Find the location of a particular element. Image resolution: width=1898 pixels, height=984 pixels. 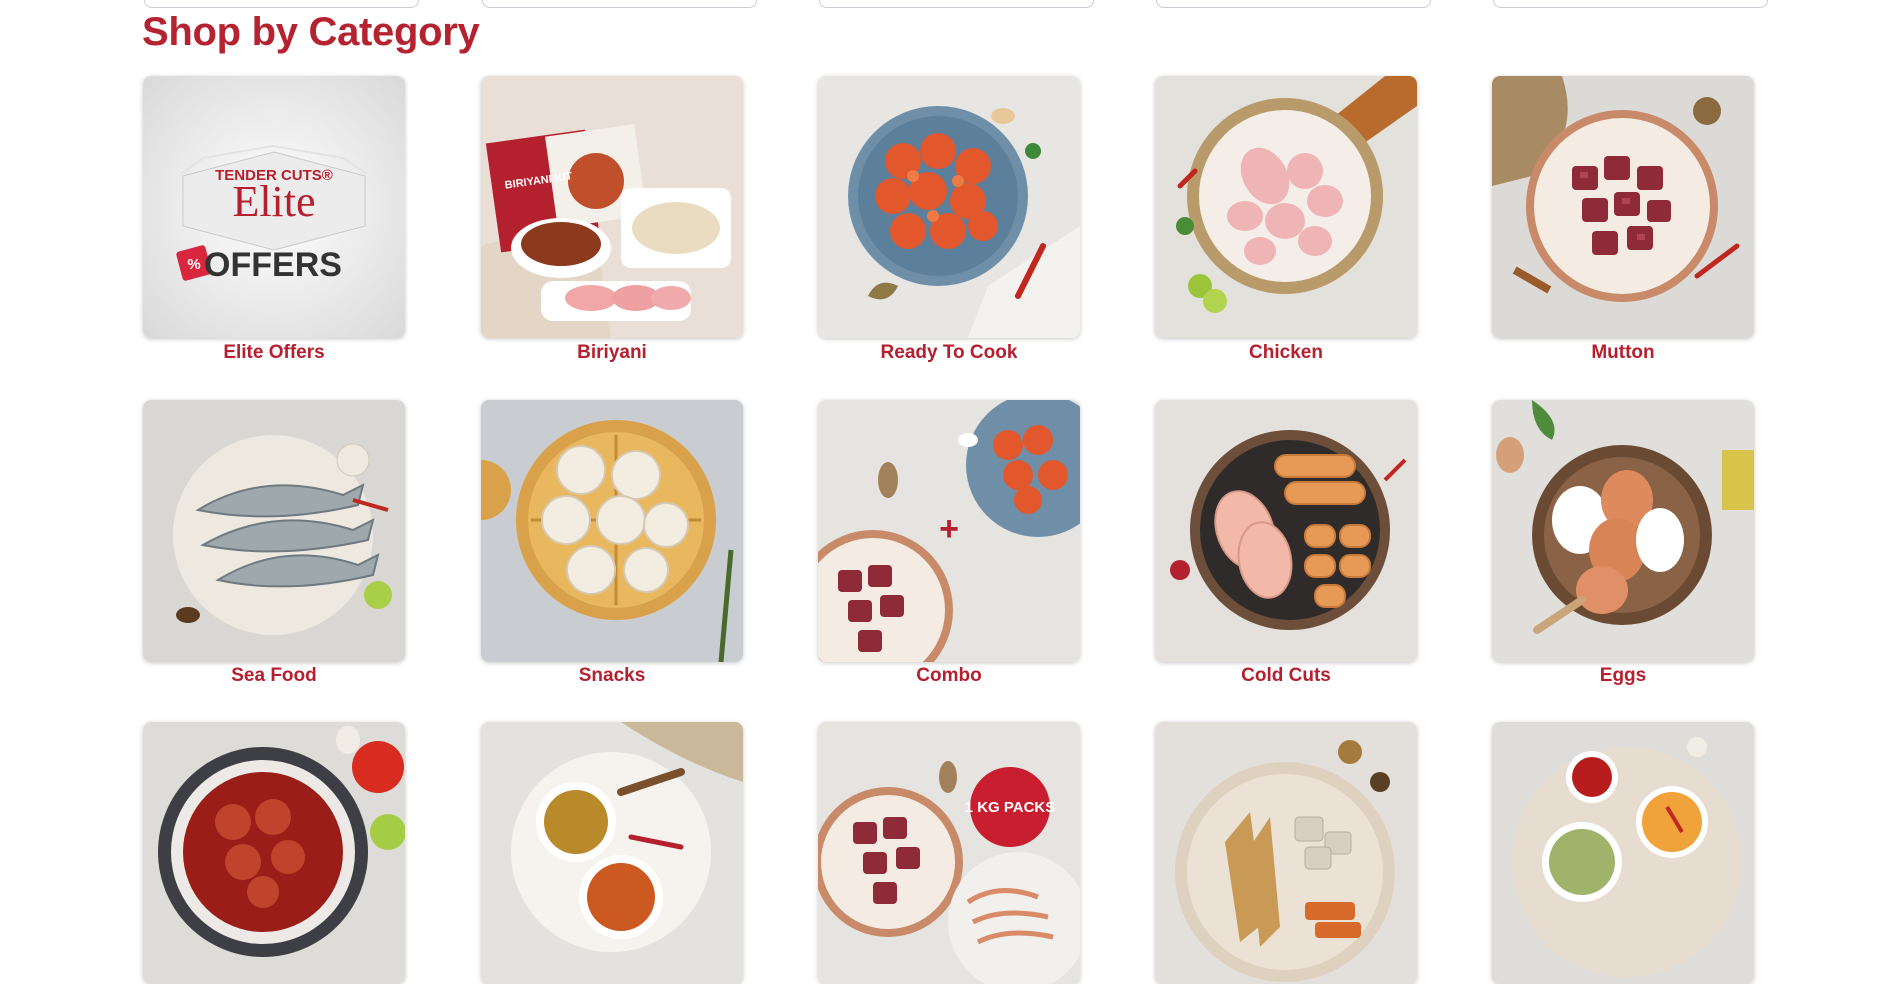

category-card-elite-offers: TENDER CUTS® Elite % OFFERS is located at coordinates (274, 207).